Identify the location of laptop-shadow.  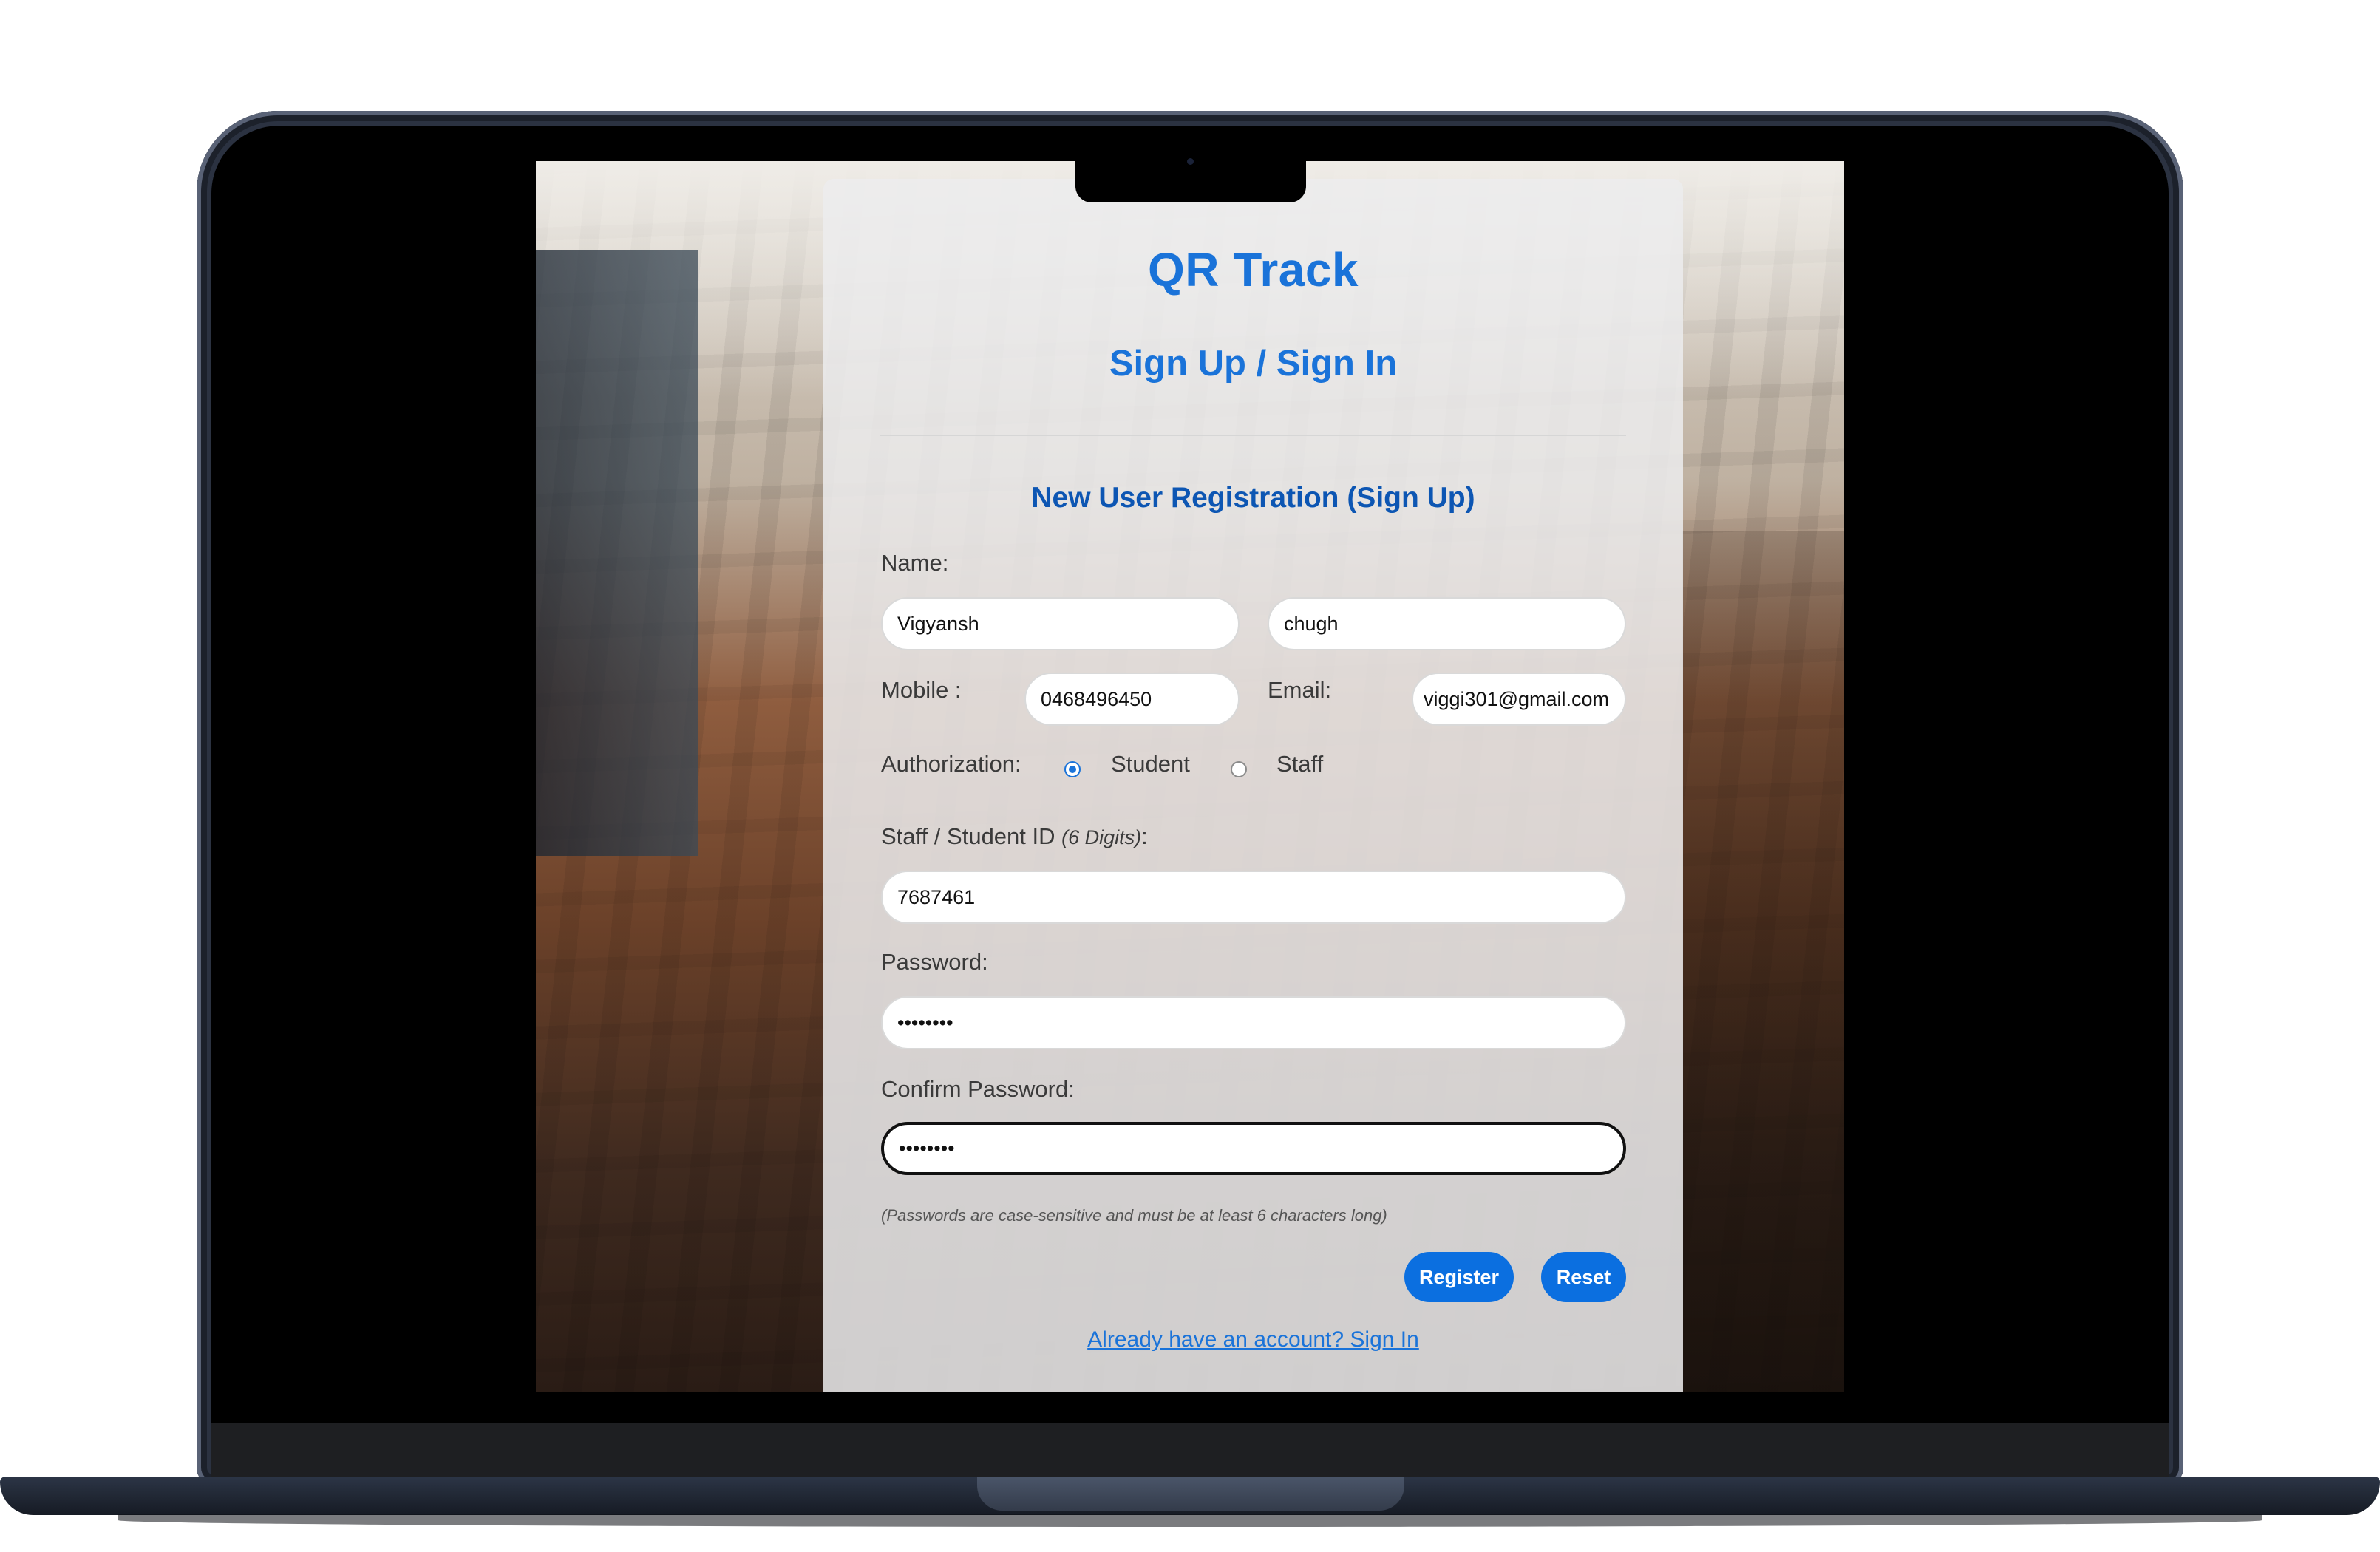
(1190, 1520).